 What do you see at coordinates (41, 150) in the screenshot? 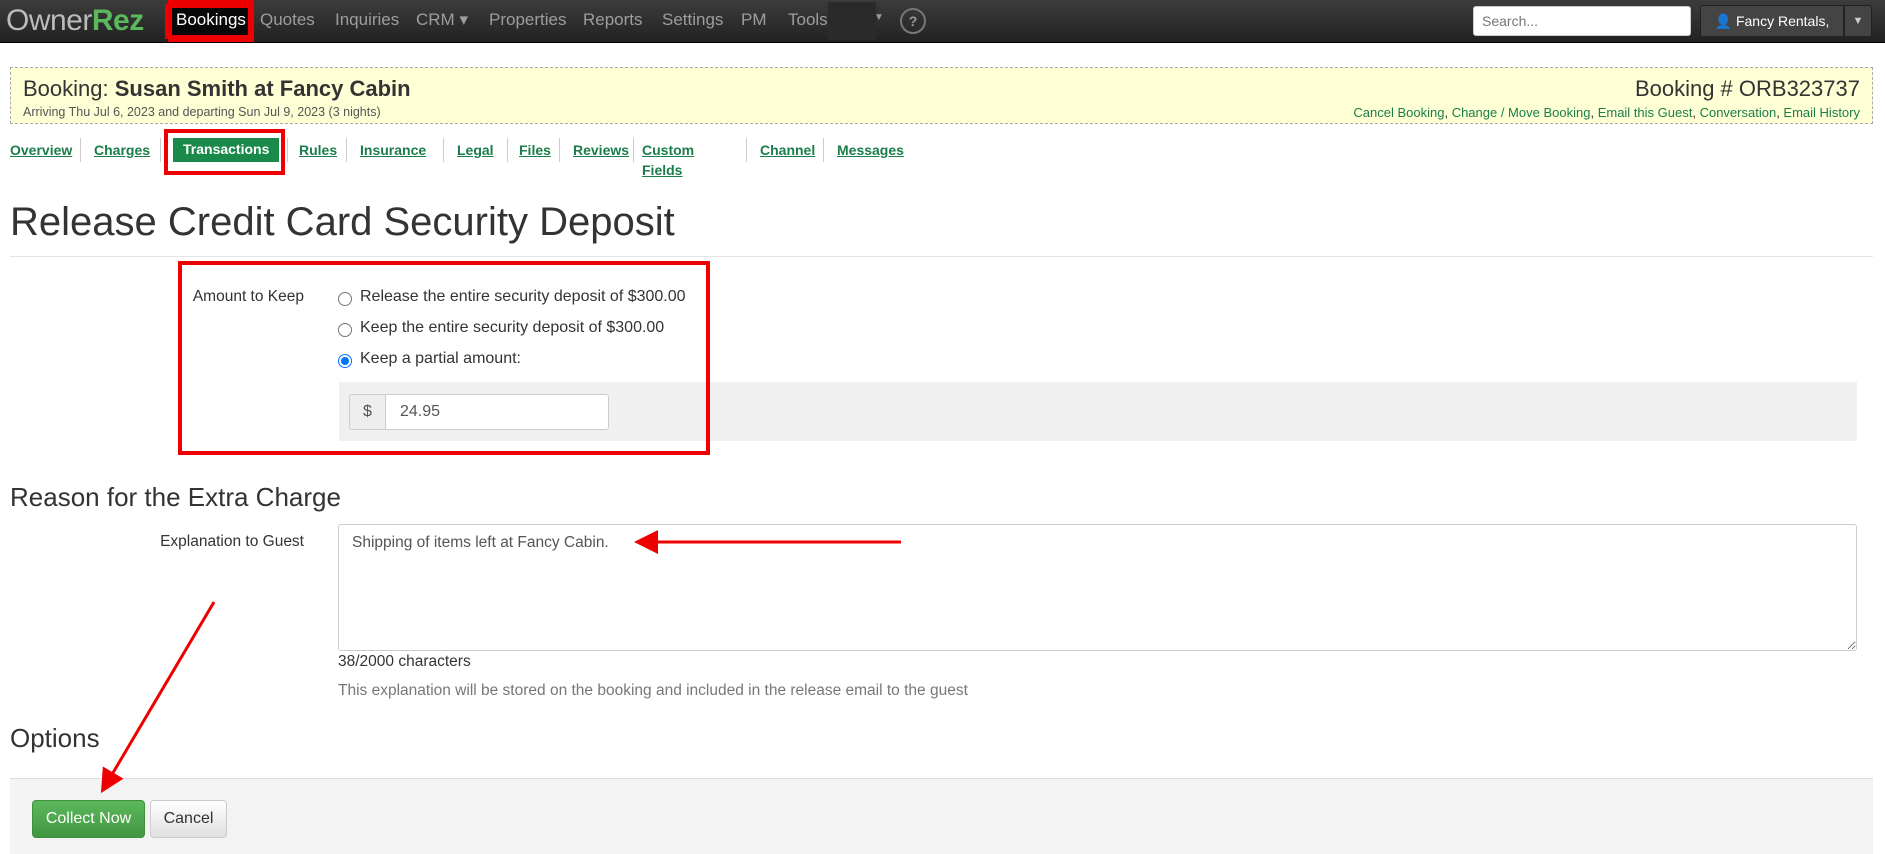
I see `tab-overview: Overview` at bounding box center [41, 150].